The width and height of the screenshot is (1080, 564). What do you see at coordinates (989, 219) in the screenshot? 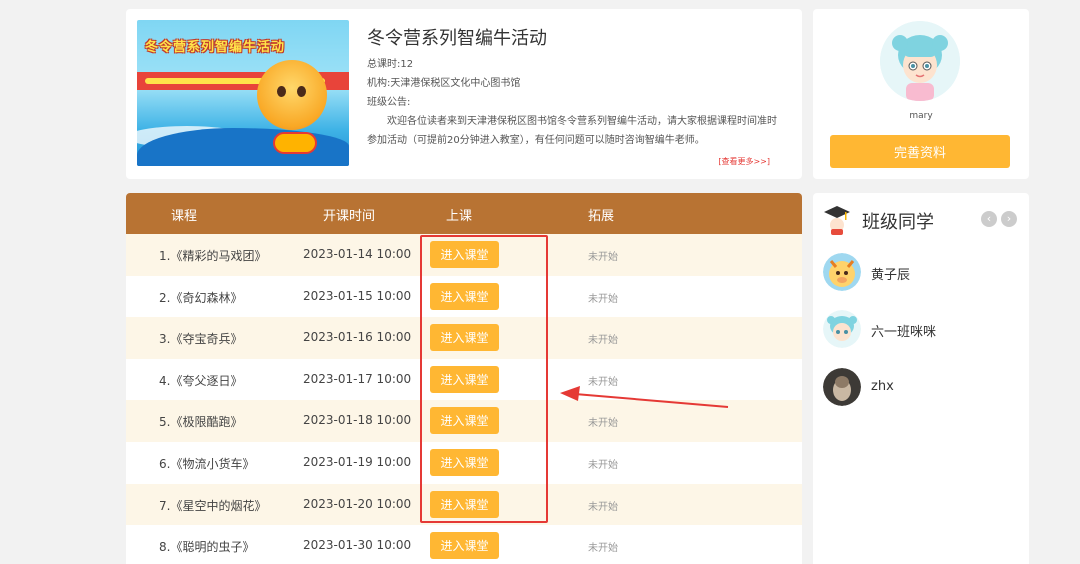
I see `prev-arrow-icon: ‹` at bounding box center [989, 219].